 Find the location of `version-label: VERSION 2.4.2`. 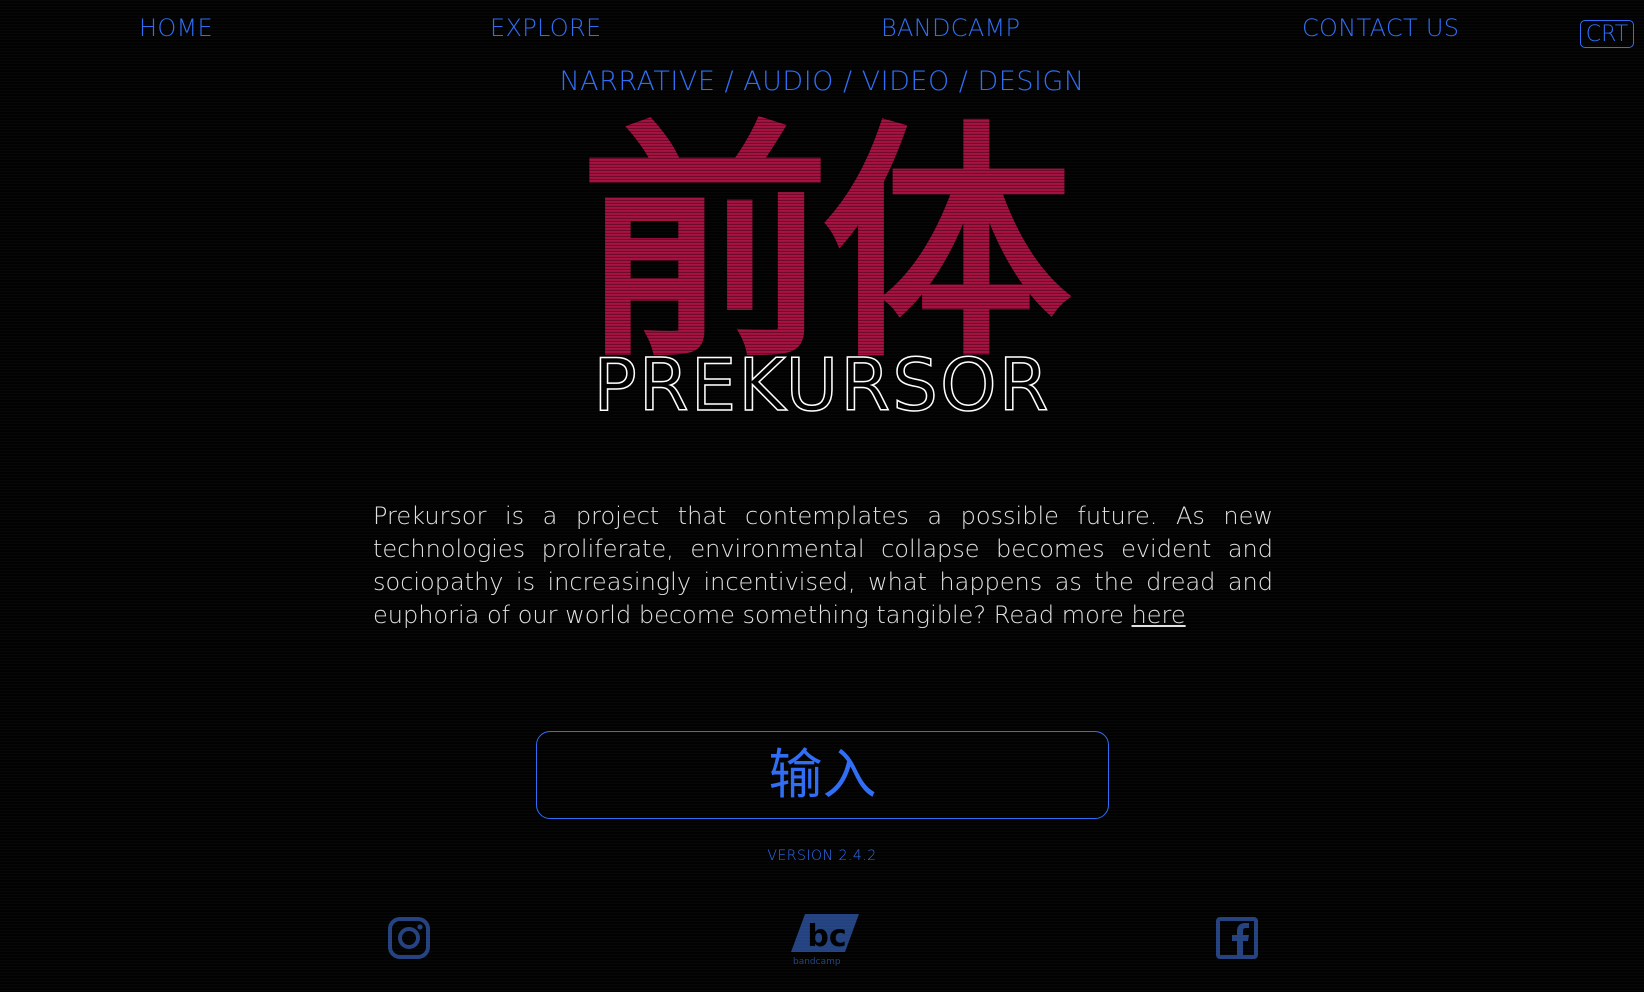

version-label: VERSION 2.4.2 is located at coordinates (822, 856).